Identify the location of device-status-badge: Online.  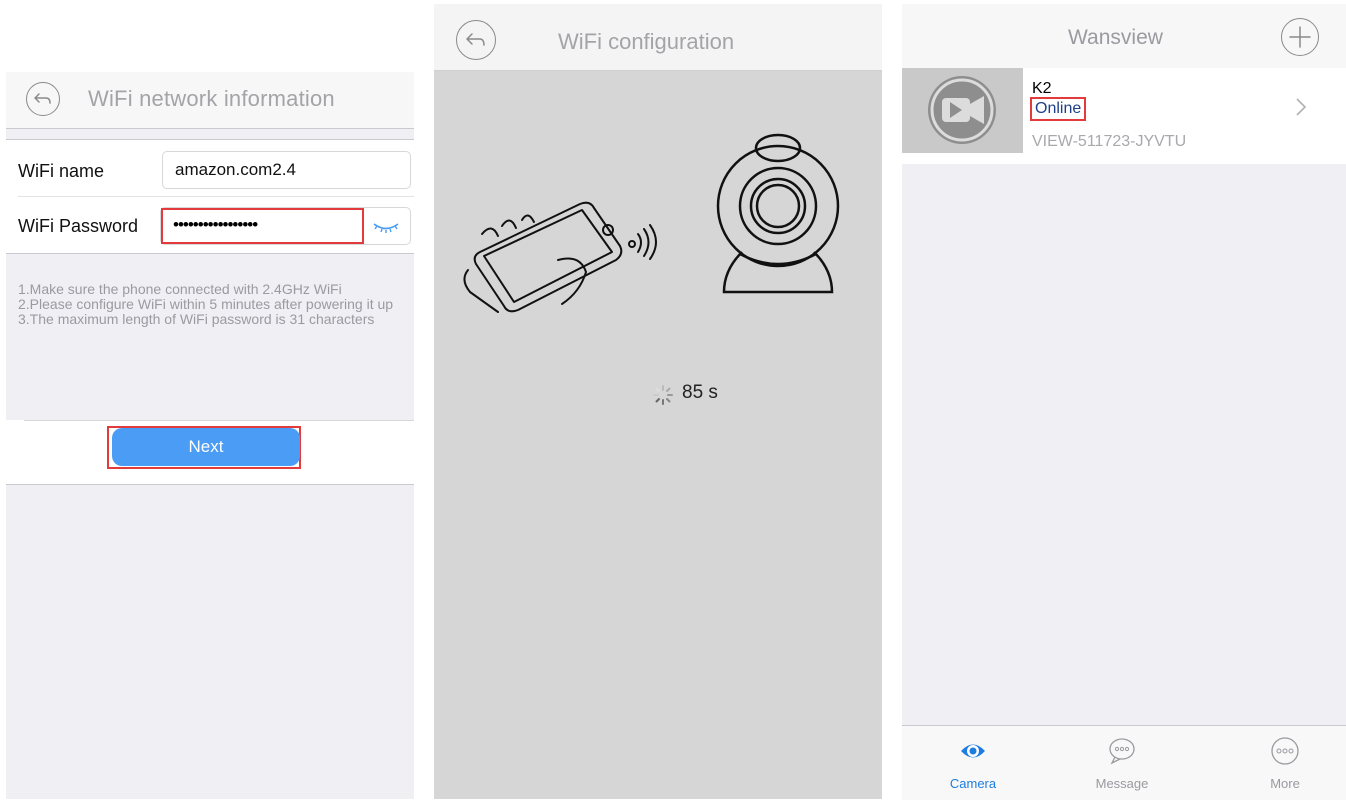
(1058, 109).